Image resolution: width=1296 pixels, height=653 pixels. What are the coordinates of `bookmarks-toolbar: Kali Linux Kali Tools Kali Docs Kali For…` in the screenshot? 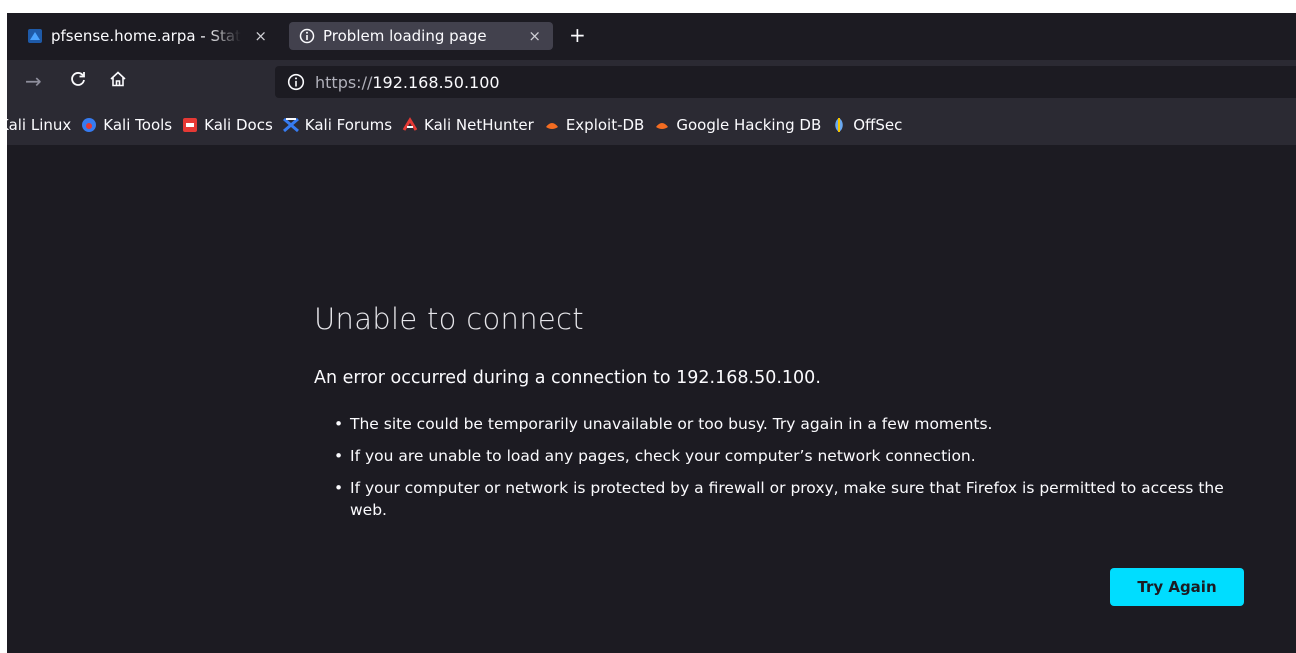 It's located at (651, 124).